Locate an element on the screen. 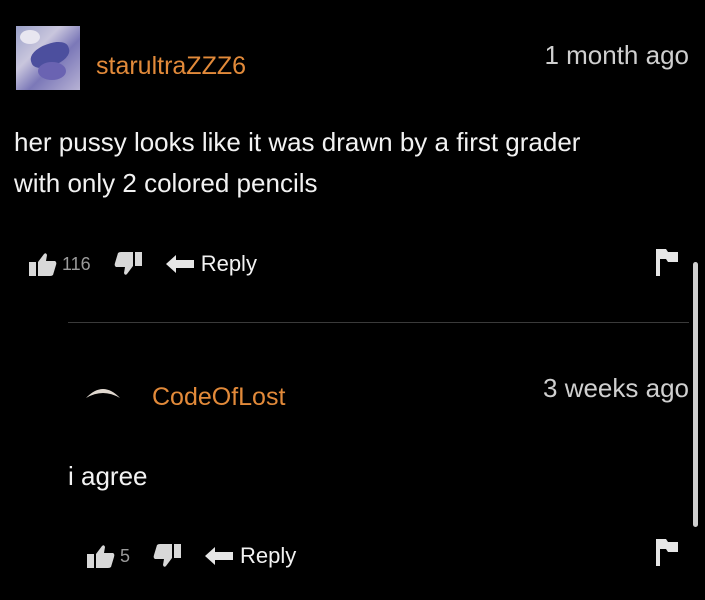 Image resolution: width=705 pixels, height=600 pixels. comment-timestamp: 1 month ago is located at coordinates (616, 55).